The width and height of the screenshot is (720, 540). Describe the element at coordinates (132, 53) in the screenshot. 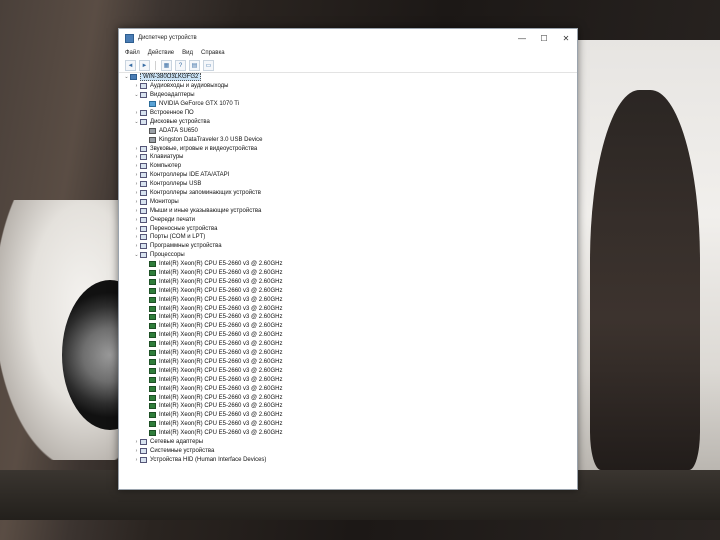

I see `menu-file: Файл` at that location.